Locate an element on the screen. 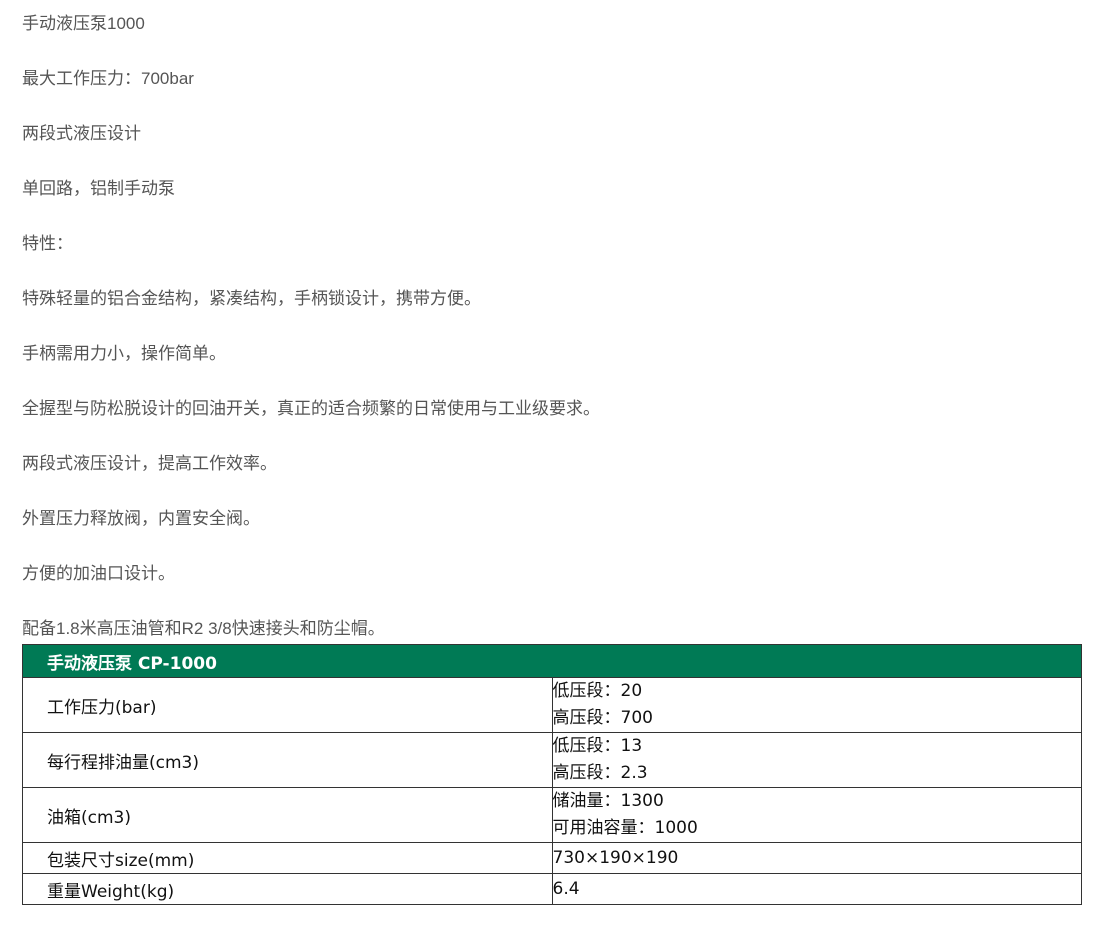  table-row: 工作压力(bar) 低压段：20 高压段：700 is located at coordinates (552, 705).